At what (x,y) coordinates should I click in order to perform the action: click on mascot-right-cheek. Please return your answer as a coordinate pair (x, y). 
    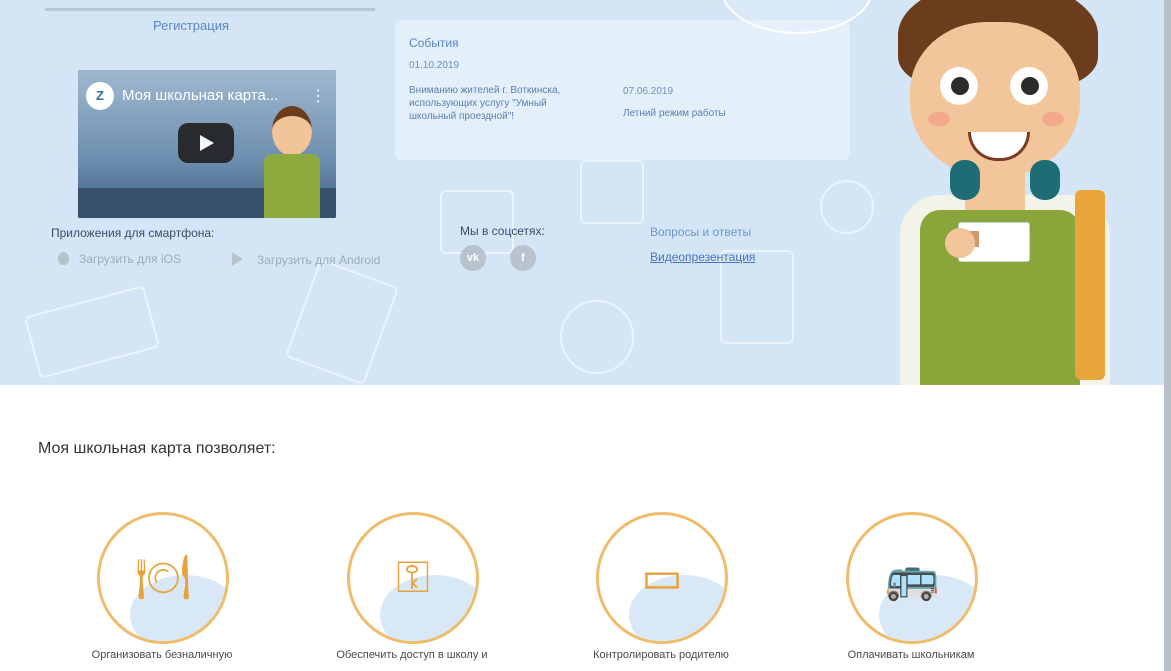
    Looking at the image, I should click on (1053, 119).